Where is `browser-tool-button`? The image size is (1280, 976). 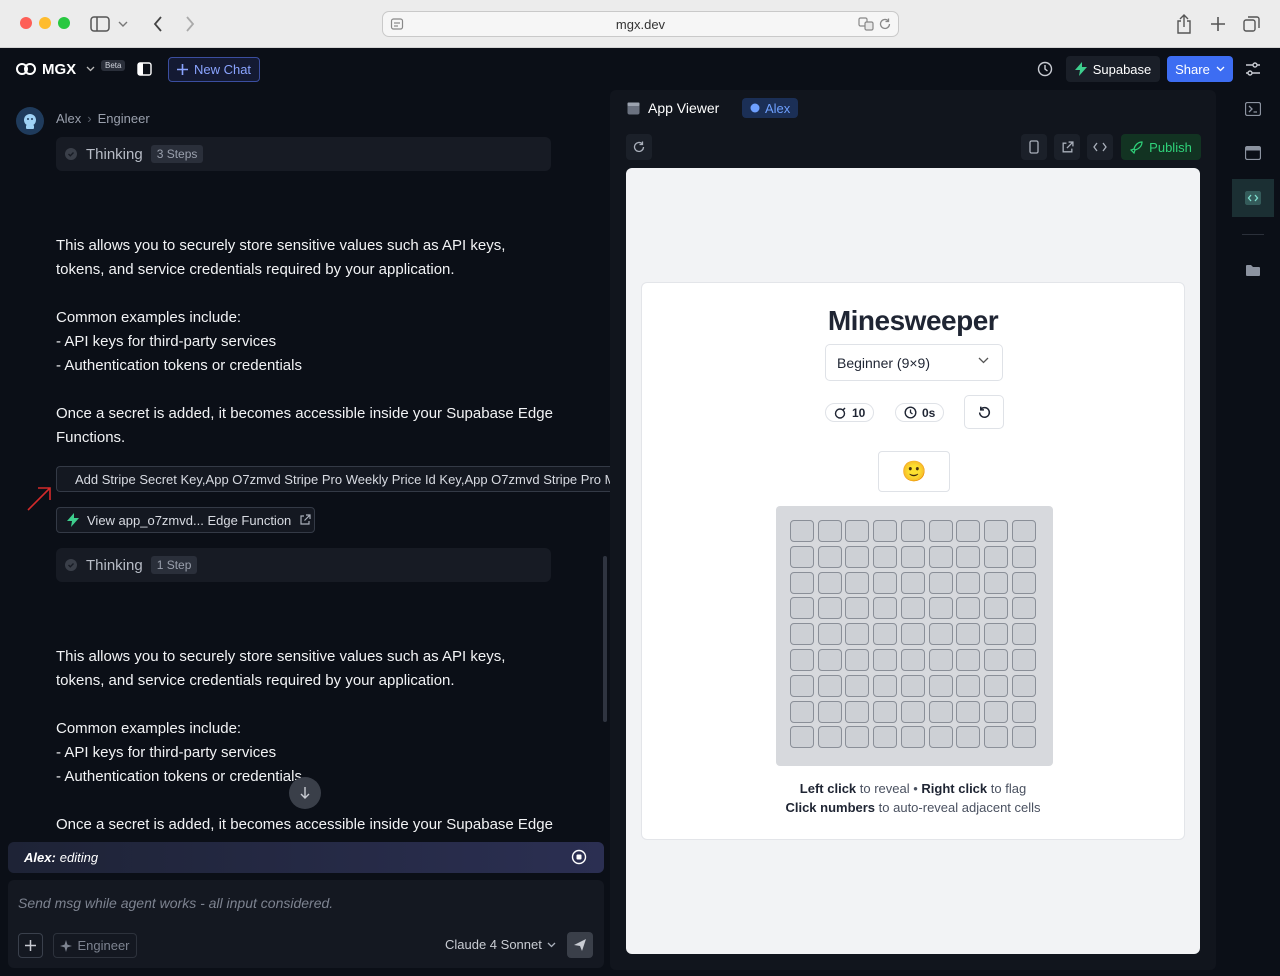 browser-tool-button is located at coordinates (1253, 153).